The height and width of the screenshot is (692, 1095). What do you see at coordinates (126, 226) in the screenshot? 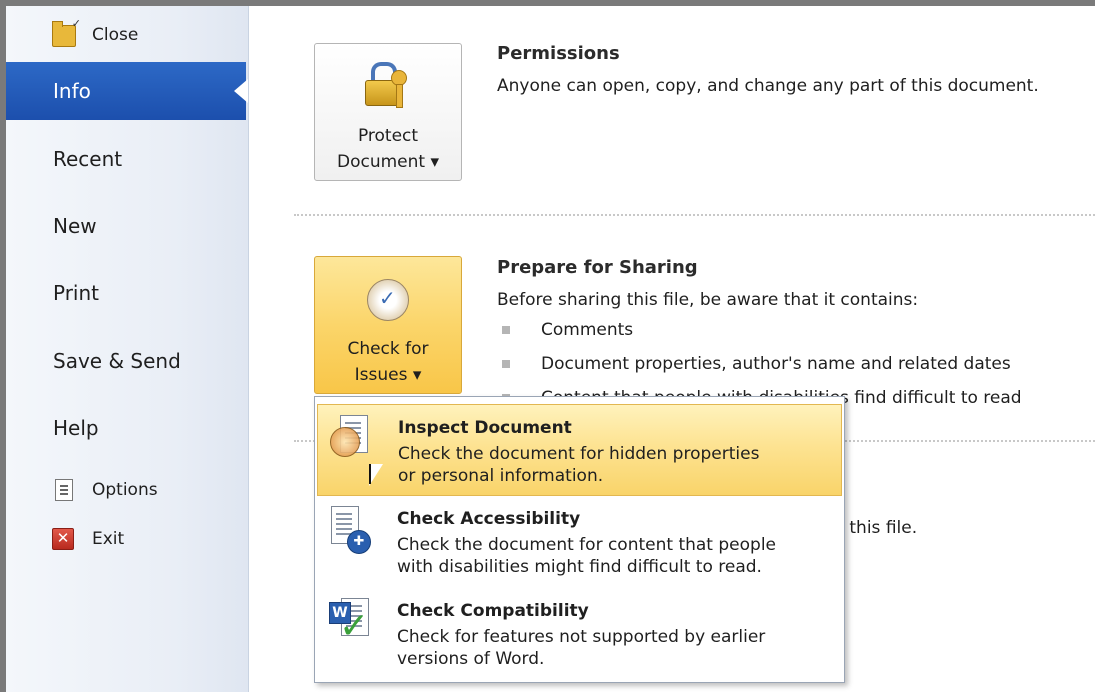
I see `nav-item-new: New` at bounding box center [126, 226].